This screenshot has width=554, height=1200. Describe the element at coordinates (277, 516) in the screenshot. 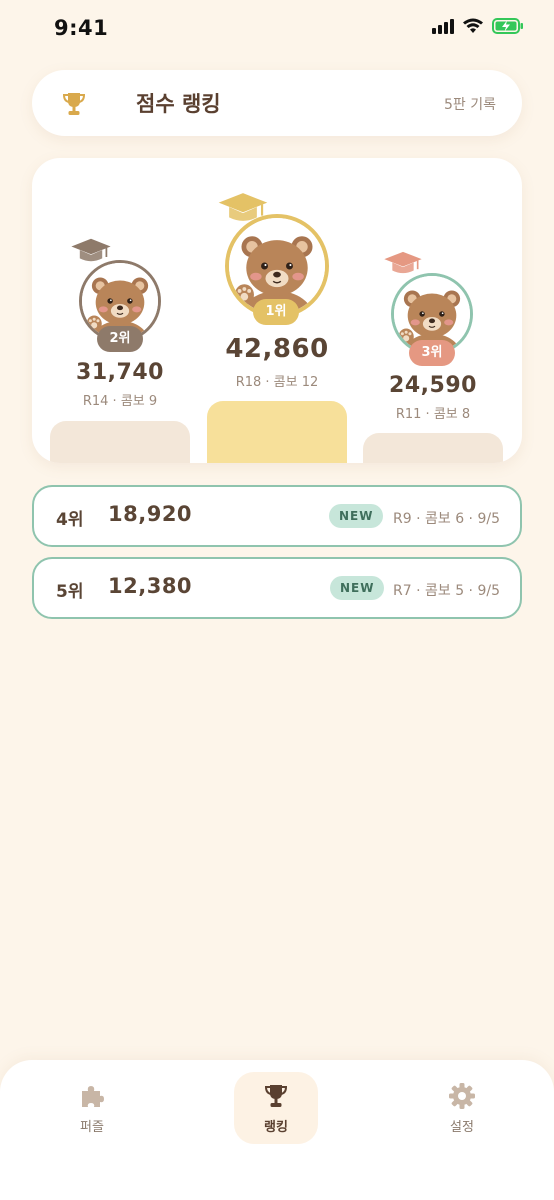

I see `ranking-row-4: 4위 18,920 NEW R9 · 콤보 6 · 9/5` at that location.